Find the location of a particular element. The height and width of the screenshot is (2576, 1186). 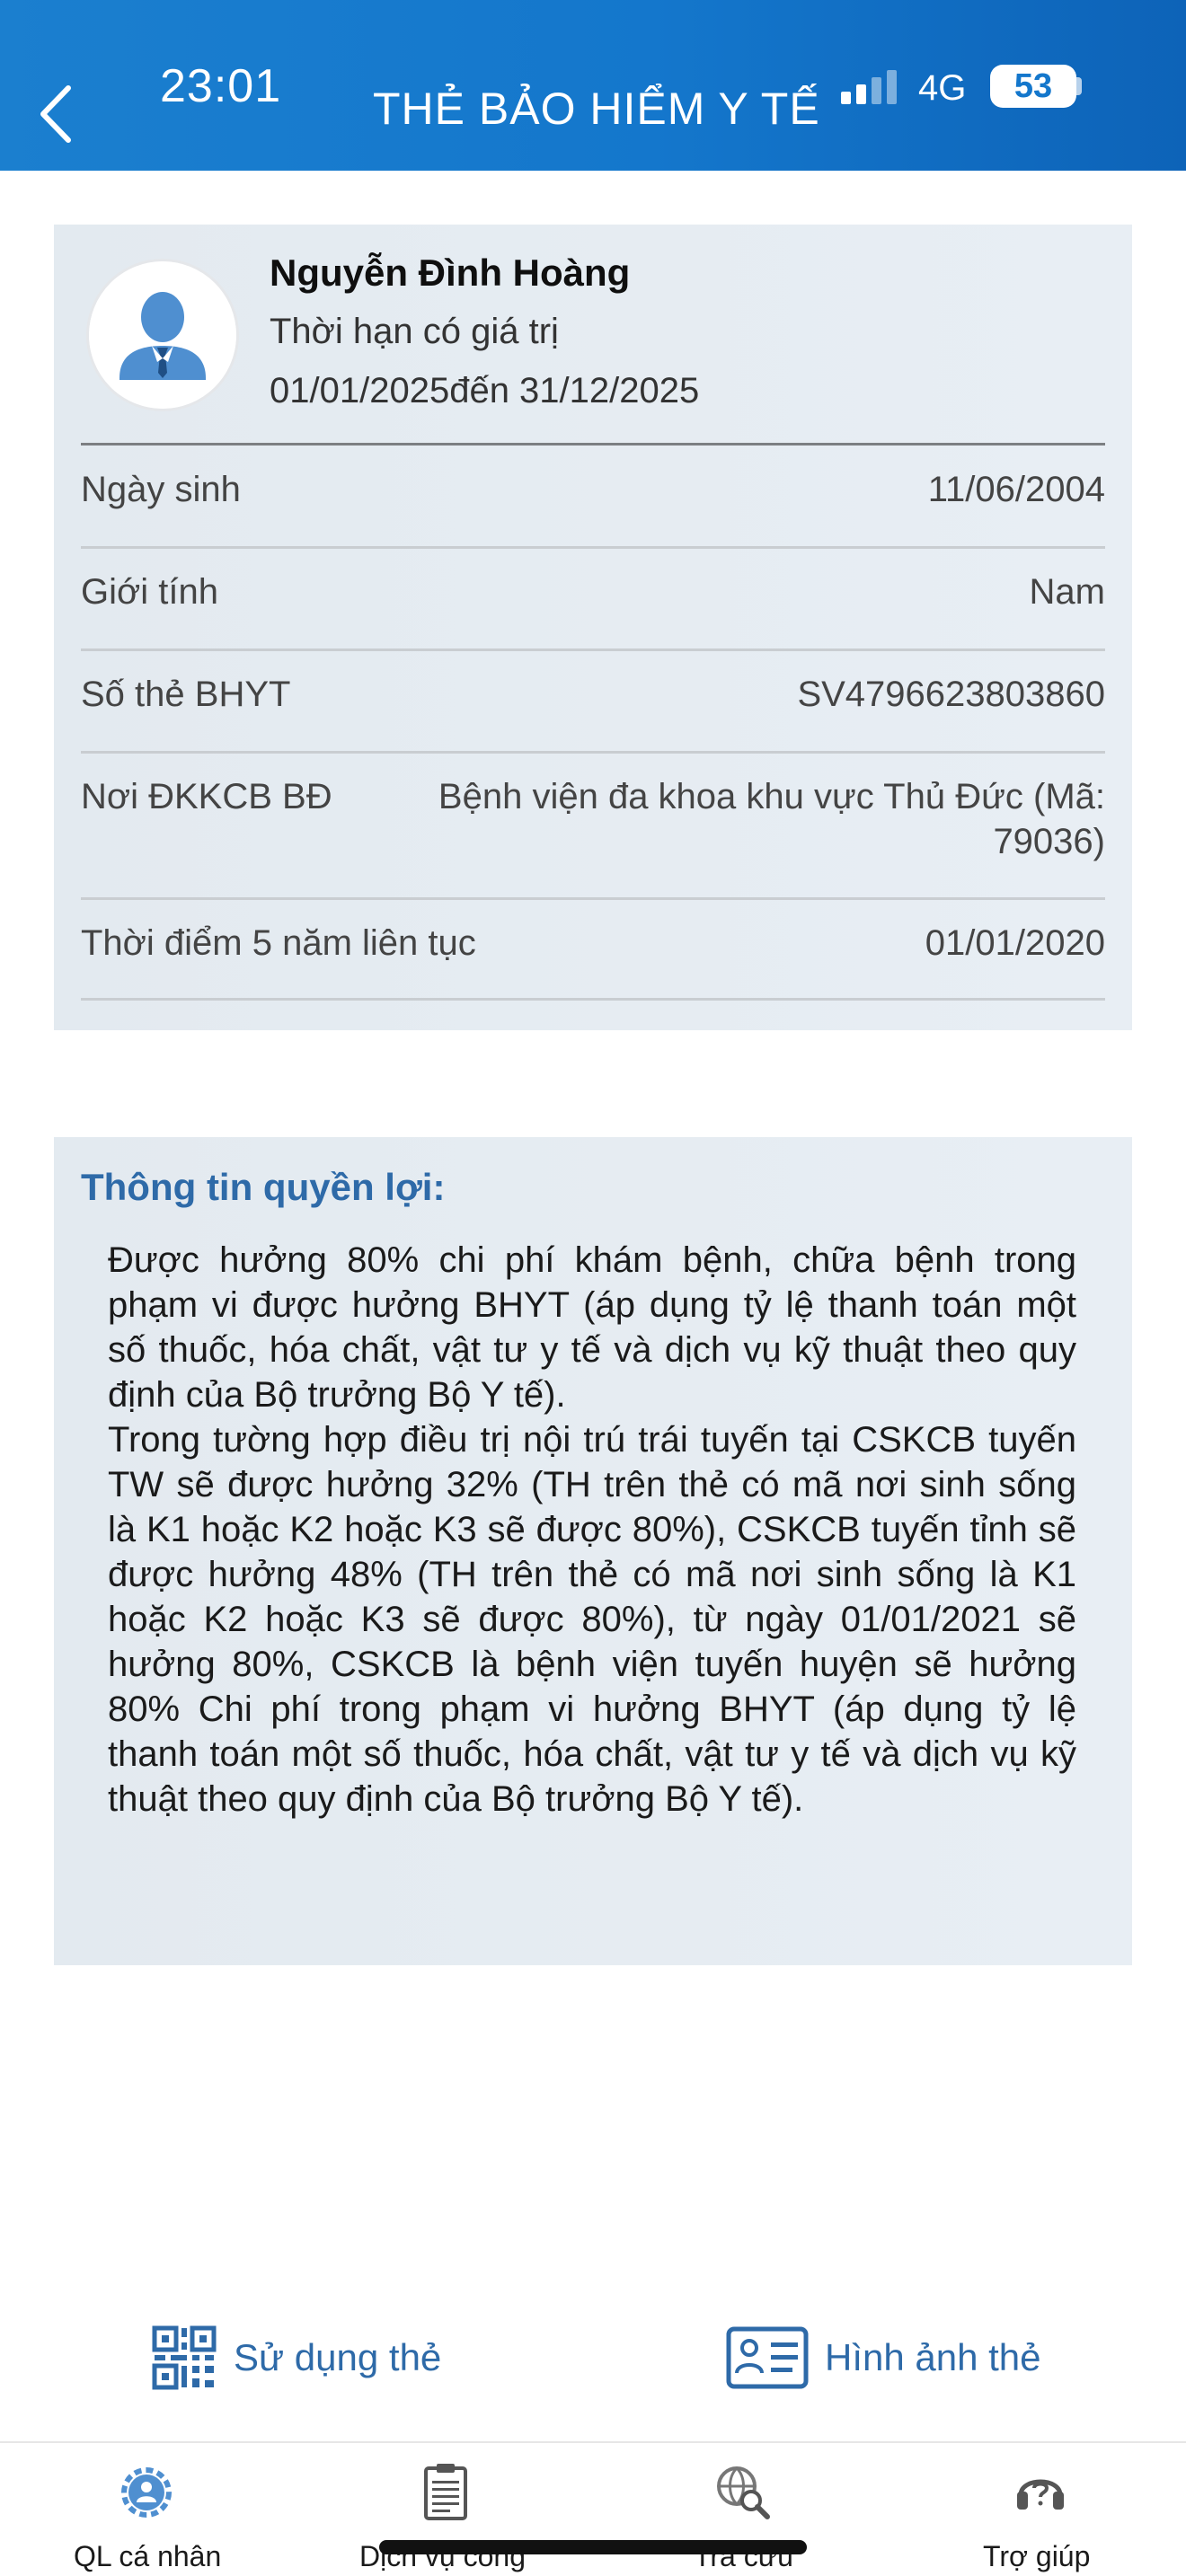

app-header: 23:01 THẺ BẢO HIỂM Y TẾ 4G 53 is located at coordinates (593, 85).